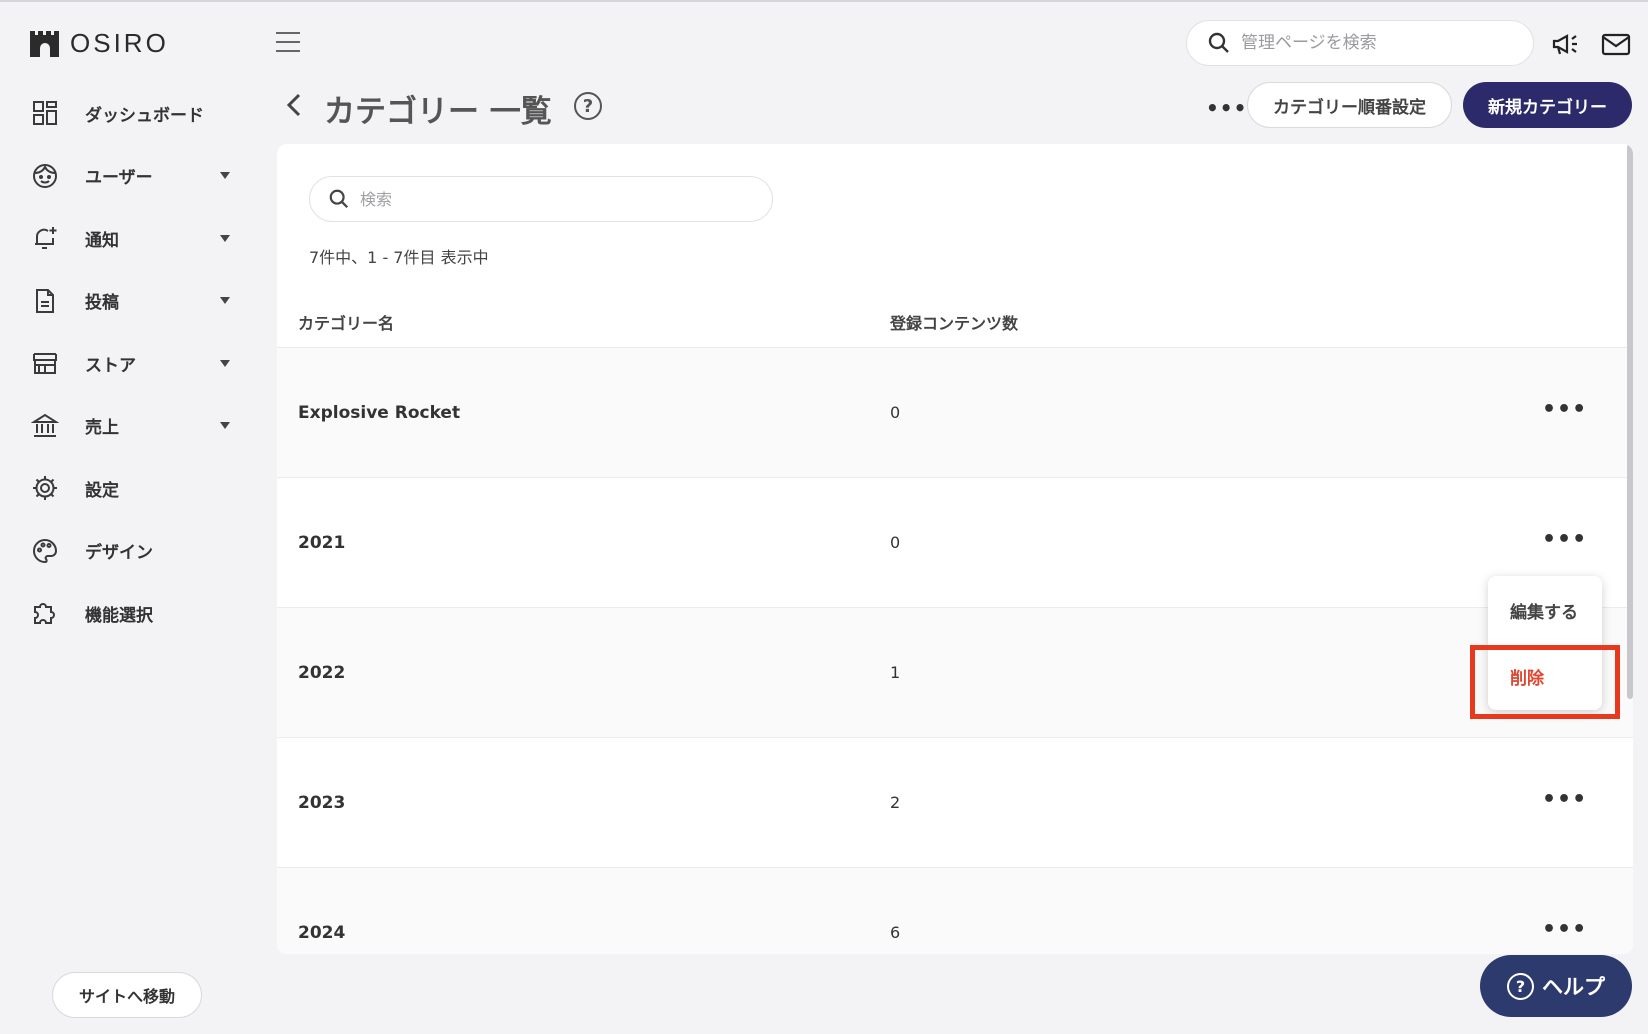  I want to click on sidebar-item-store: ストア, so click(130, 363).